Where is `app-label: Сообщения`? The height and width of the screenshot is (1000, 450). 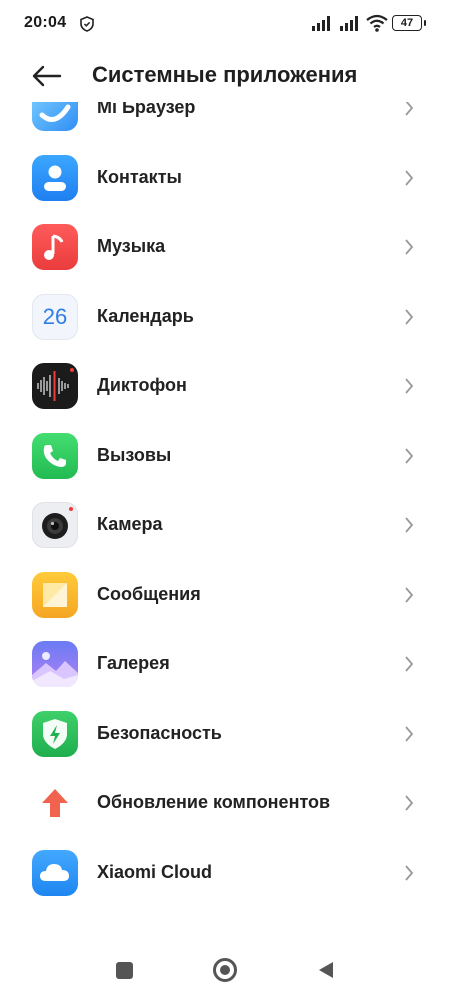 app-label: Сообщения is located at coordinates (149, 593).